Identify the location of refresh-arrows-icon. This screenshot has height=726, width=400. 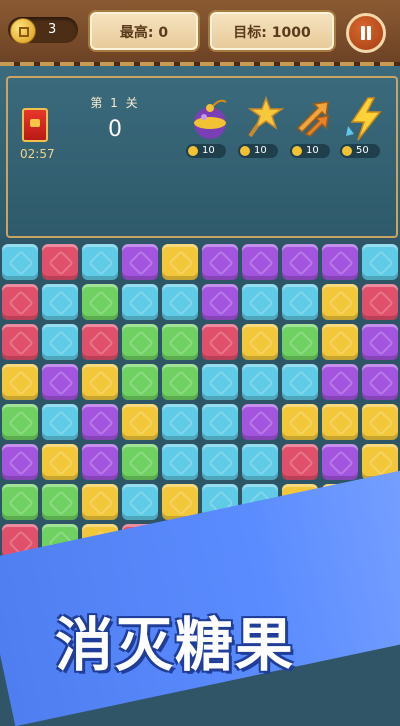
(312, 119).